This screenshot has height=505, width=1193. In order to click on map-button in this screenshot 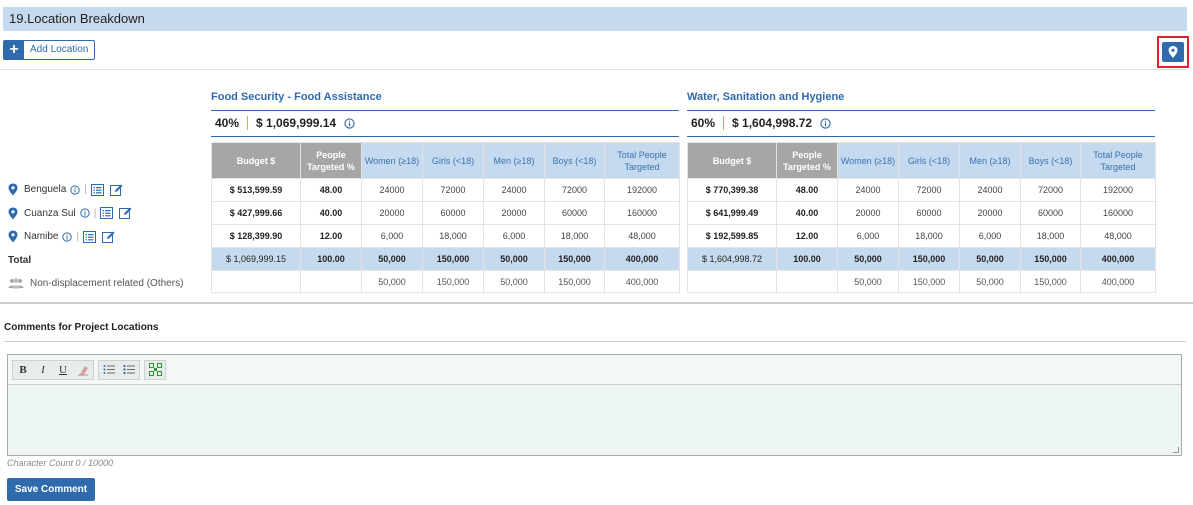, I will do `click(1173, 52)`.